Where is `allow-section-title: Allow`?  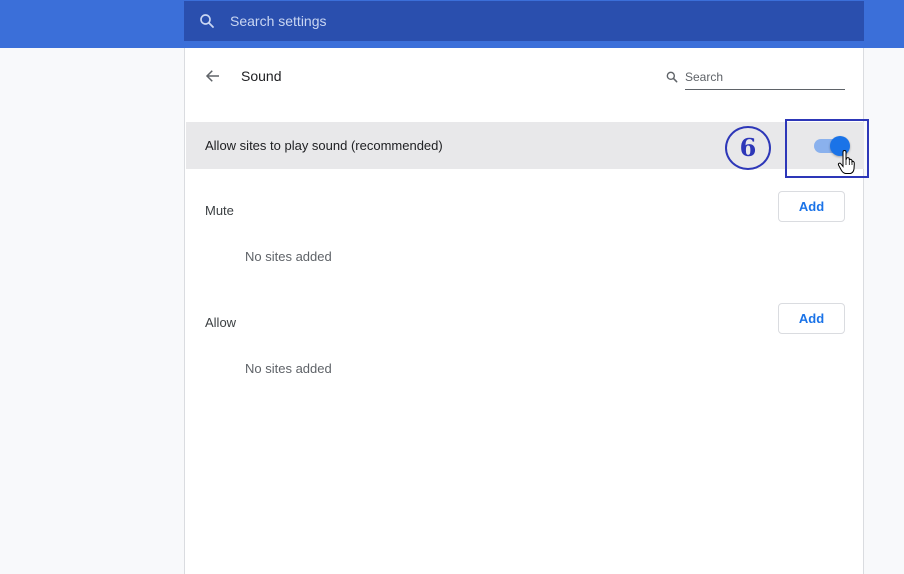
allow-section-title: Allow is located at coordinates (221, 322).